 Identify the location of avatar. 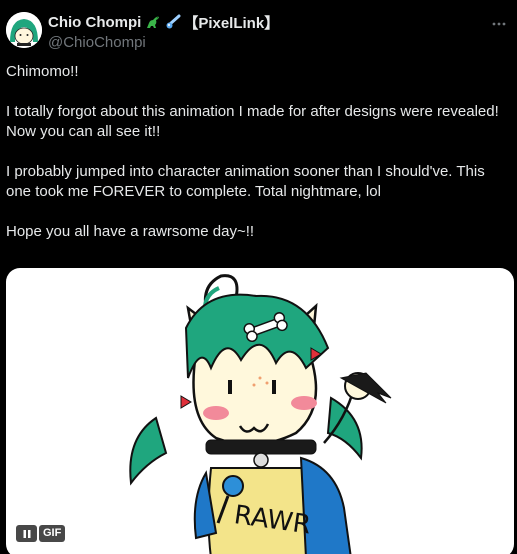
(24, 30).